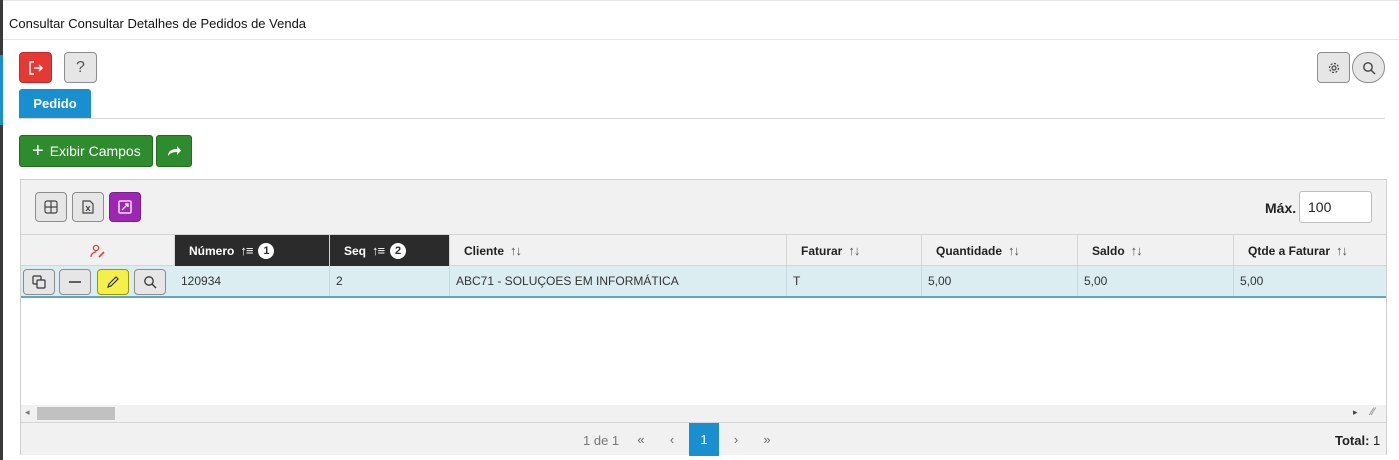 Image resolution: width=1399 pixels, height=460 pixels. I want to click on grid-layout-icon, so click(51, 207).